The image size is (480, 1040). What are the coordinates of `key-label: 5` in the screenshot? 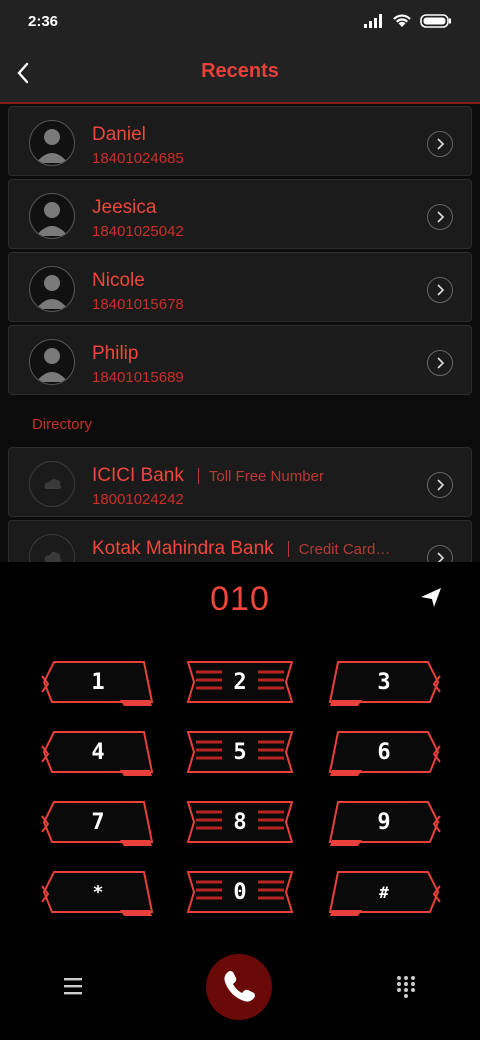 It's located at (240, 752).